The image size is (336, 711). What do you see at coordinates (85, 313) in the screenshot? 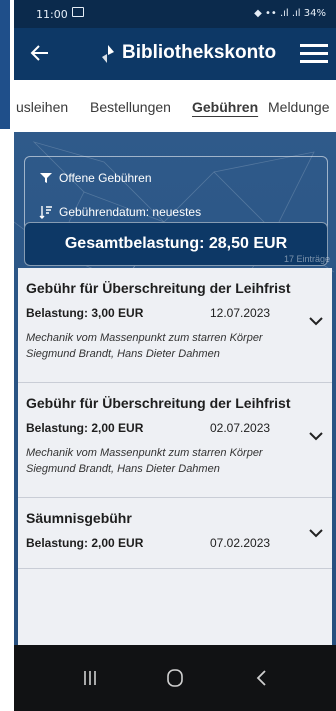
I see `fee-amount: Belastung: 3,00 EUR` at bounding box center [85, 313].